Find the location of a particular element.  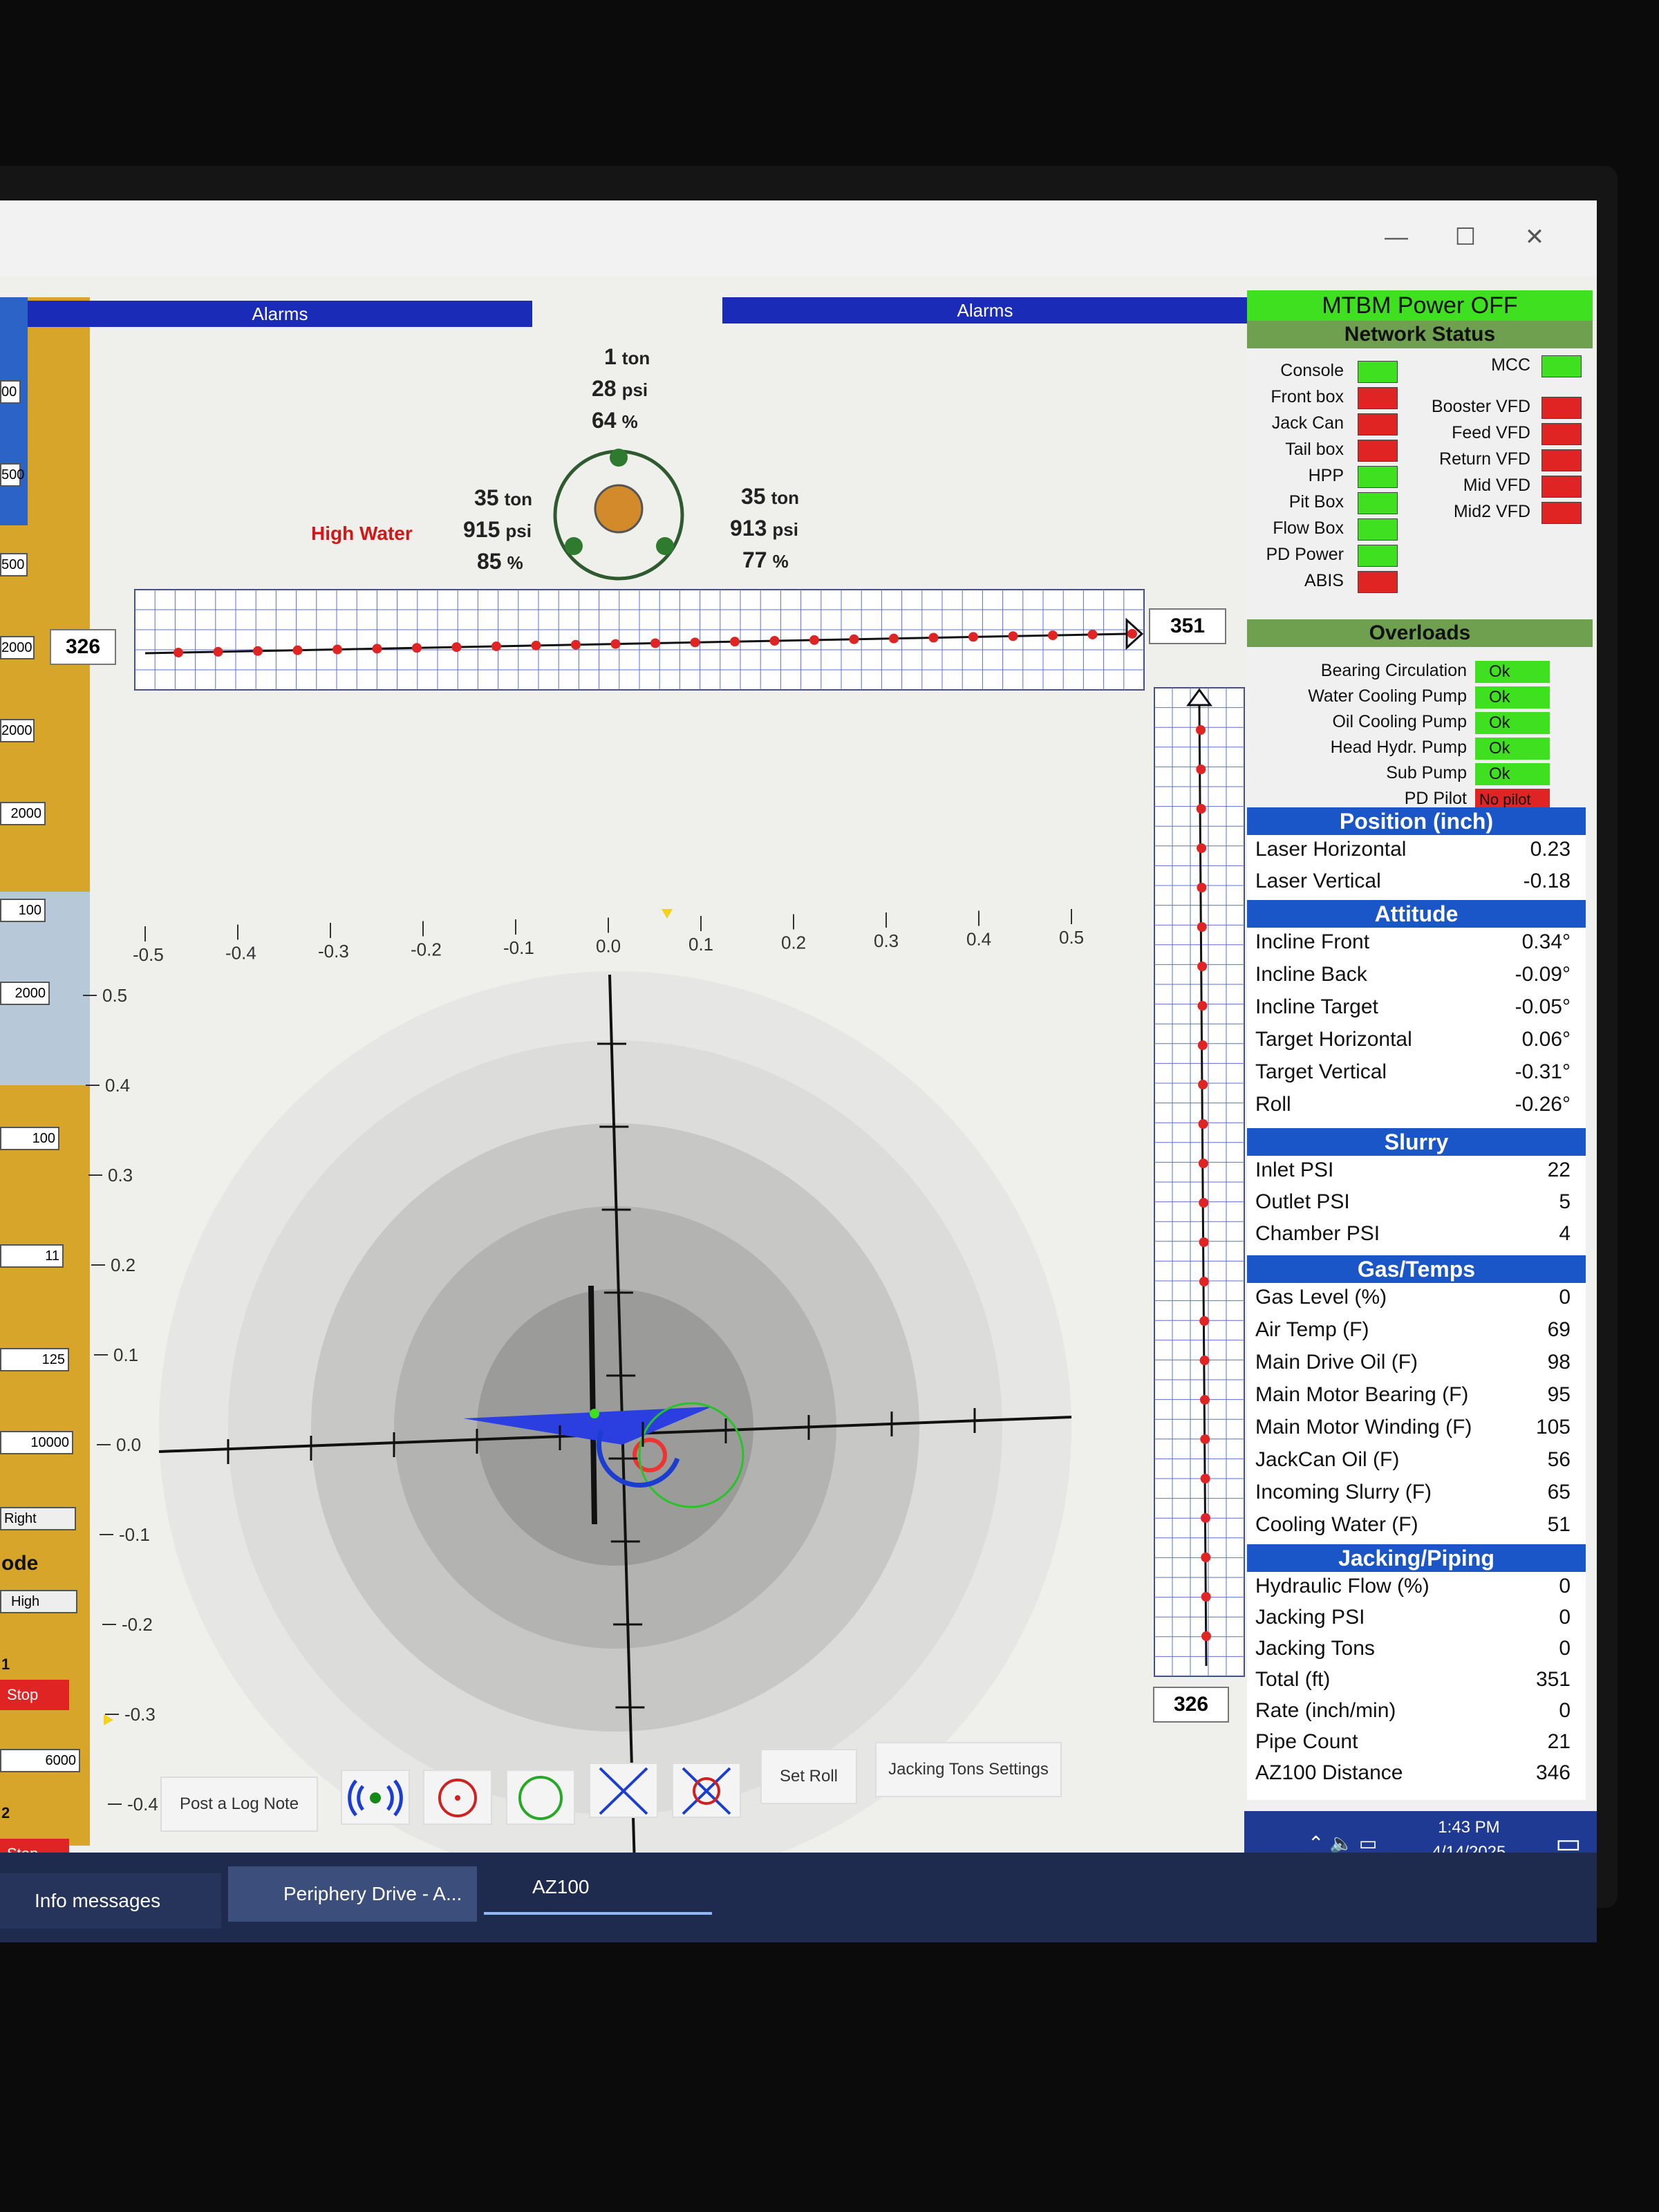

post-log-note-button: Post a Log Note is located at coordinates (239, 1804).